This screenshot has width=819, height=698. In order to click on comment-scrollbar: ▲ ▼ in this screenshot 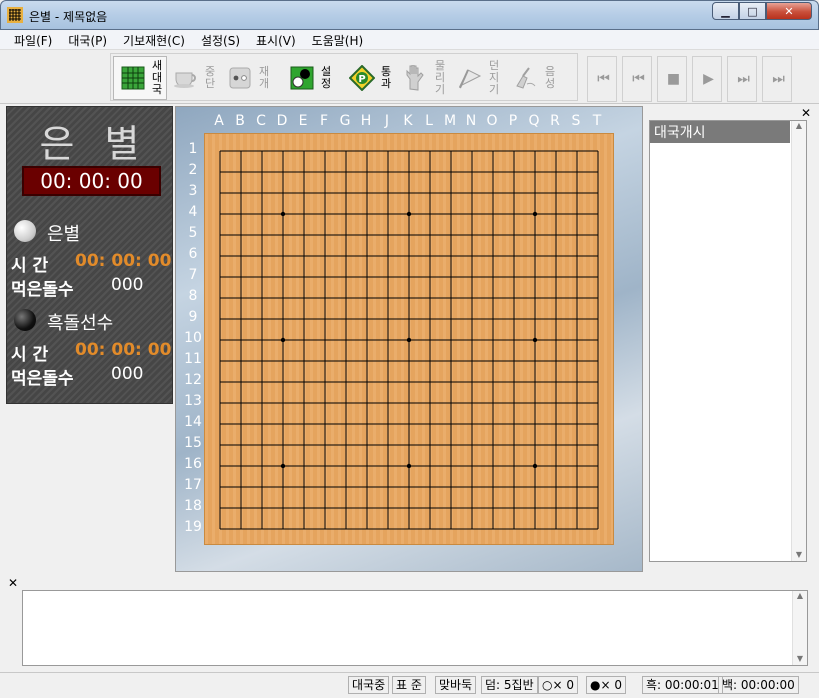, I will do `click(799, 628)`.